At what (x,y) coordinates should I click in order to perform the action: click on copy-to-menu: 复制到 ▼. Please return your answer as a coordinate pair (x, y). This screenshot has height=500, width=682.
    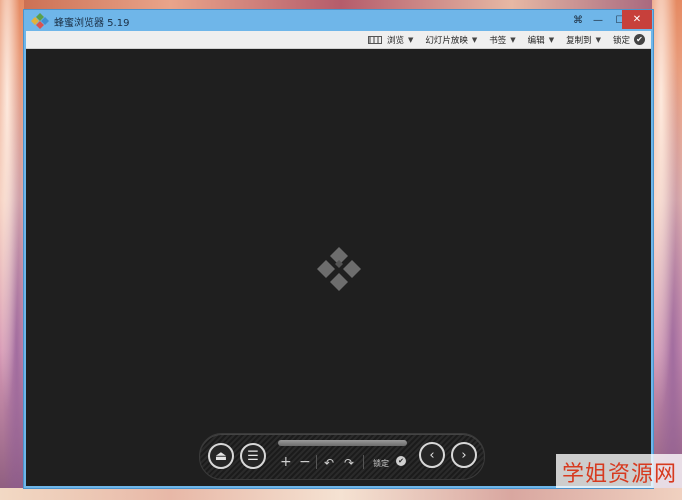
    Looking at the image, I should click on (583, 39).